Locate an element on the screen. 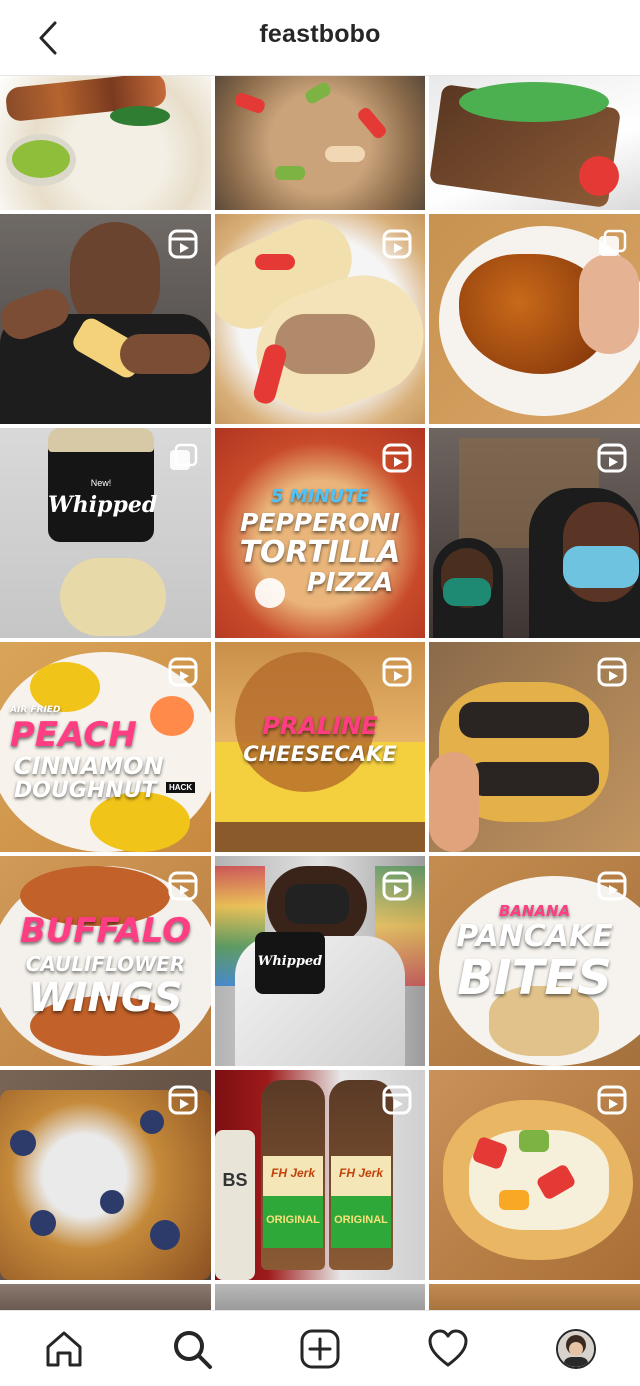 The height and width of the screenshot is (1386, 640). overlay-text: WINGS is located at coordinates (105, 998).